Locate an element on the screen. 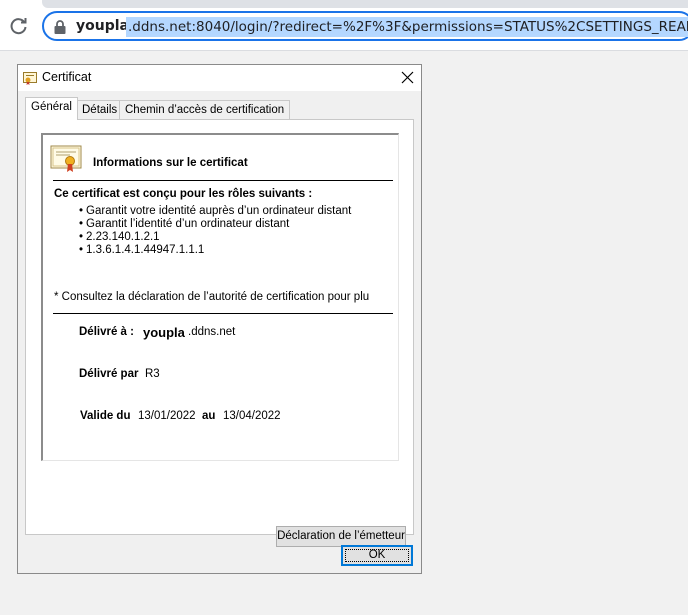  tab-certification-path-label: Chemin d’accès de certification is located at coordinates (205, 110).